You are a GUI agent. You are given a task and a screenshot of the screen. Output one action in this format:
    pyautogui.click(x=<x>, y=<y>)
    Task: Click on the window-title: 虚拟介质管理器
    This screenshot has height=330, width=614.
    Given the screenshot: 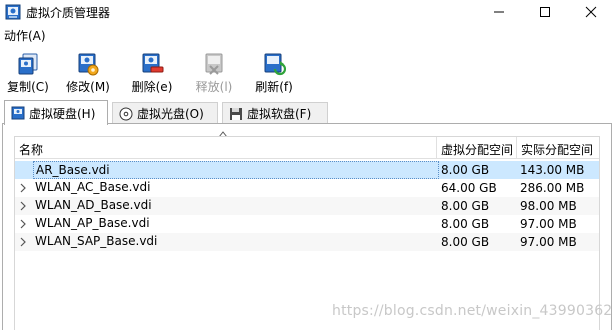 What is the action you would take?
    pyautogui.click(x=68, y=13)
    